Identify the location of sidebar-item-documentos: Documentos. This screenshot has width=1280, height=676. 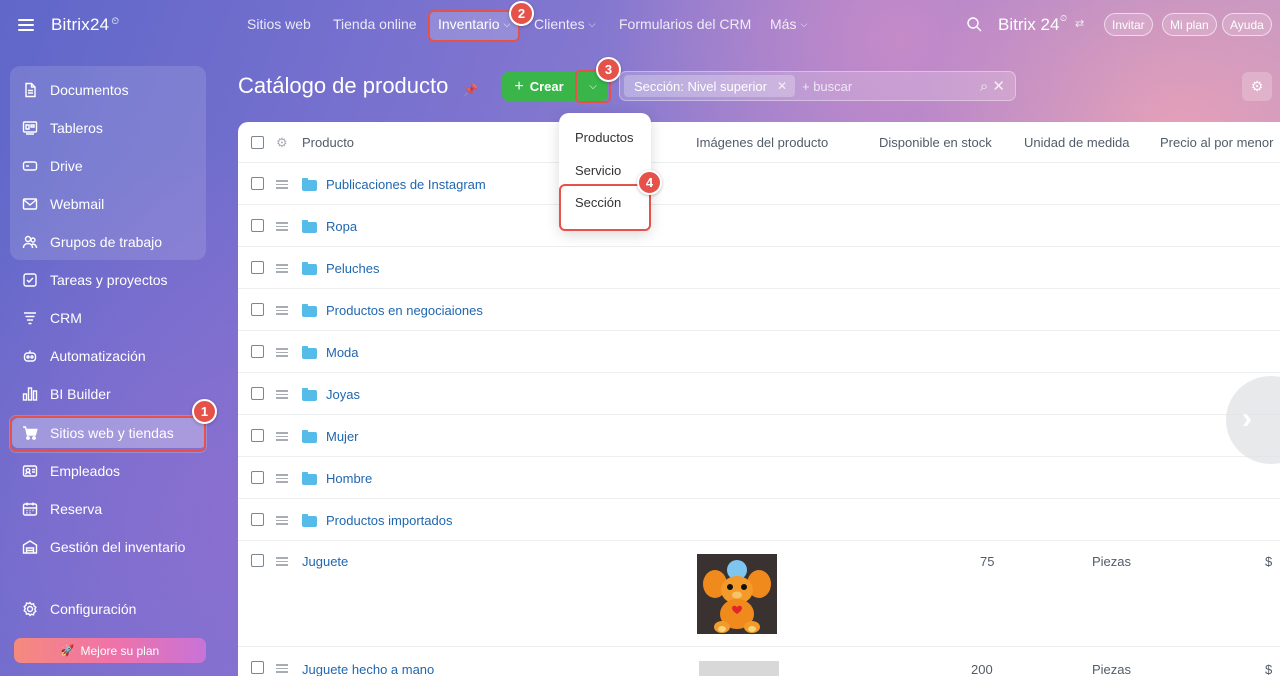
(110, 90).